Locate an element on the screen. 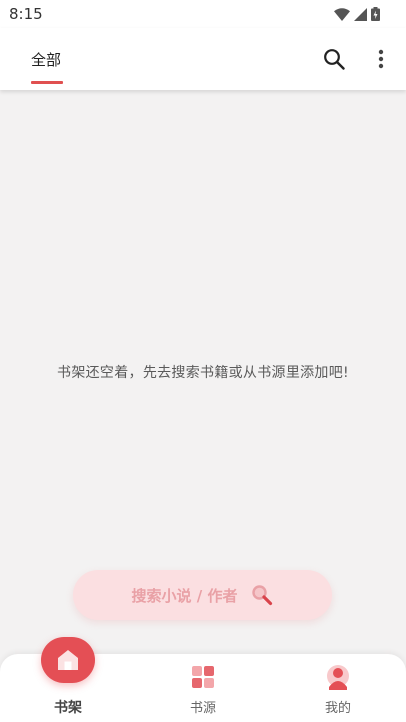 The image size is (406, 722). more-vert-icon is located at coordinates (381, 59).